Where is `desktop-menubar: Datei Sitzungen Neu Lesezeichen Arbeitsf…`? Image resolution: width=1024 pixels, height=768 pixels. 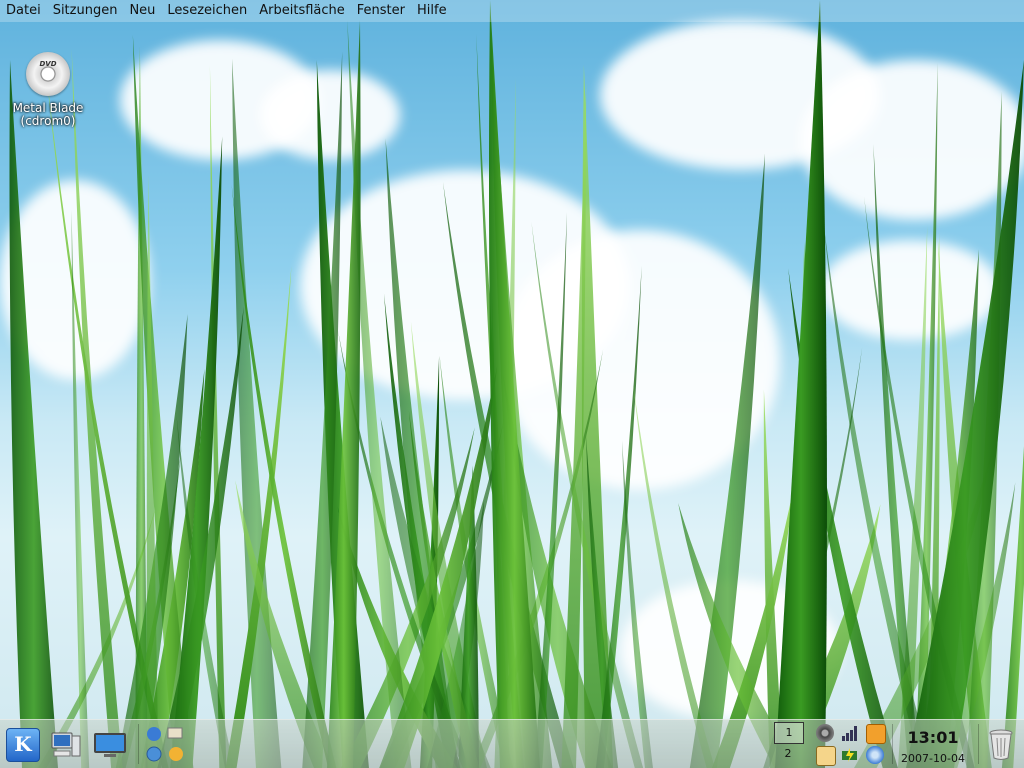 desktop-menubar: Datei Sitzungen Neu Lesezeichen Arbeitsf… is located at coordinates (512, 11).